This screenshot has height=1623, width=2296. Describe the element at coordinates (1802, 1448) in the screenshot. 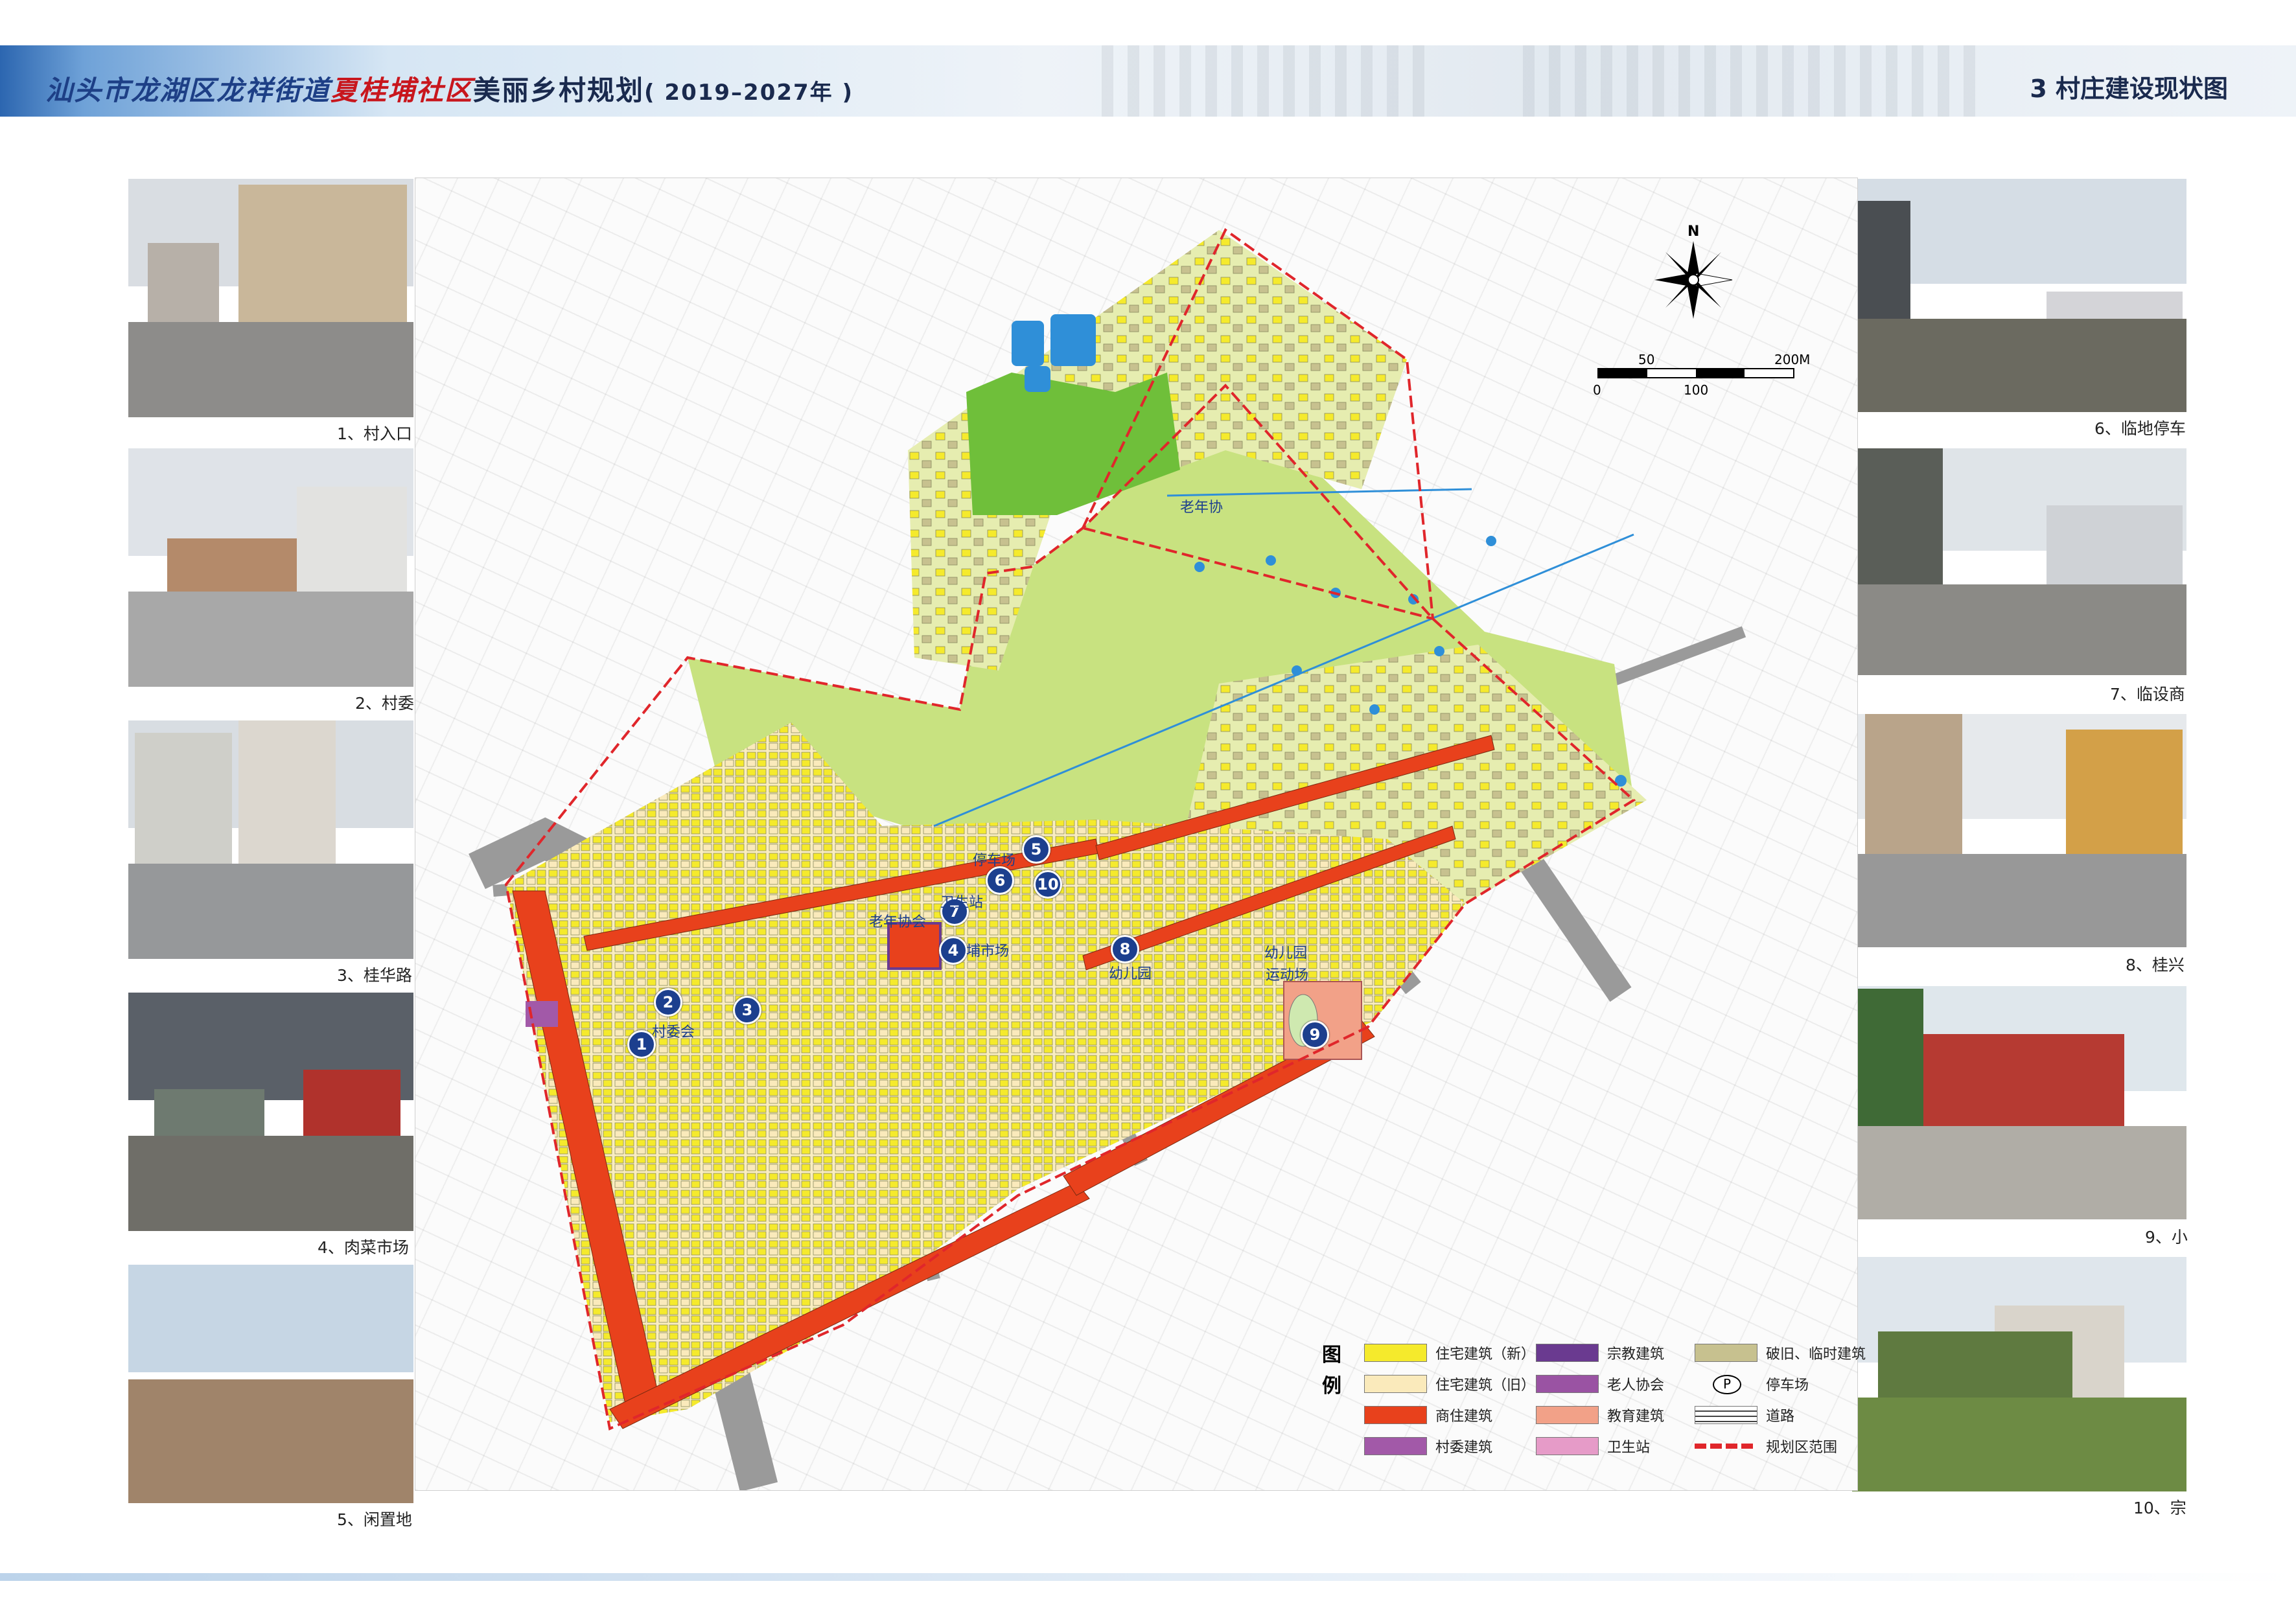

I see `legend-label: 规划区范围` at that location.